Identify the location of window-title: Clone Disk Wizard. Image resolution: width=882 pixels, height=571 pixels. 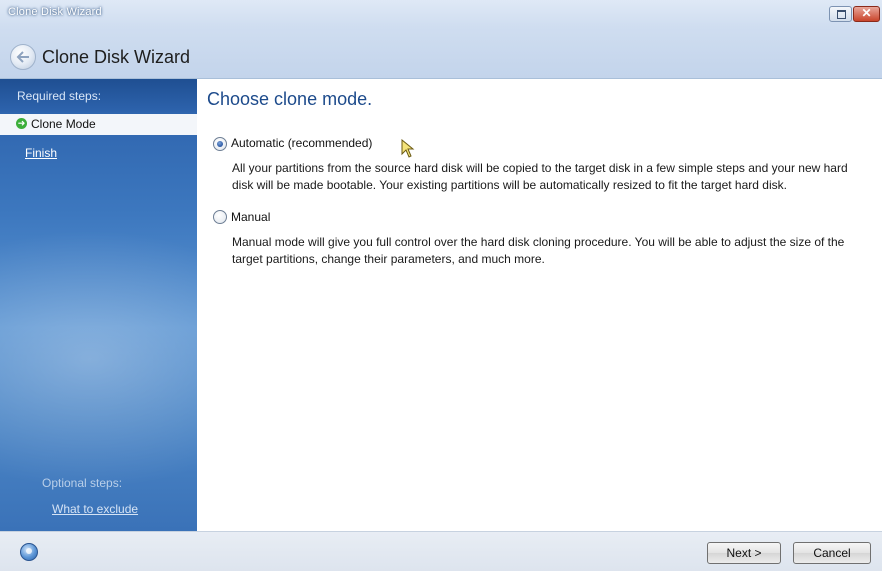
(55, 12).